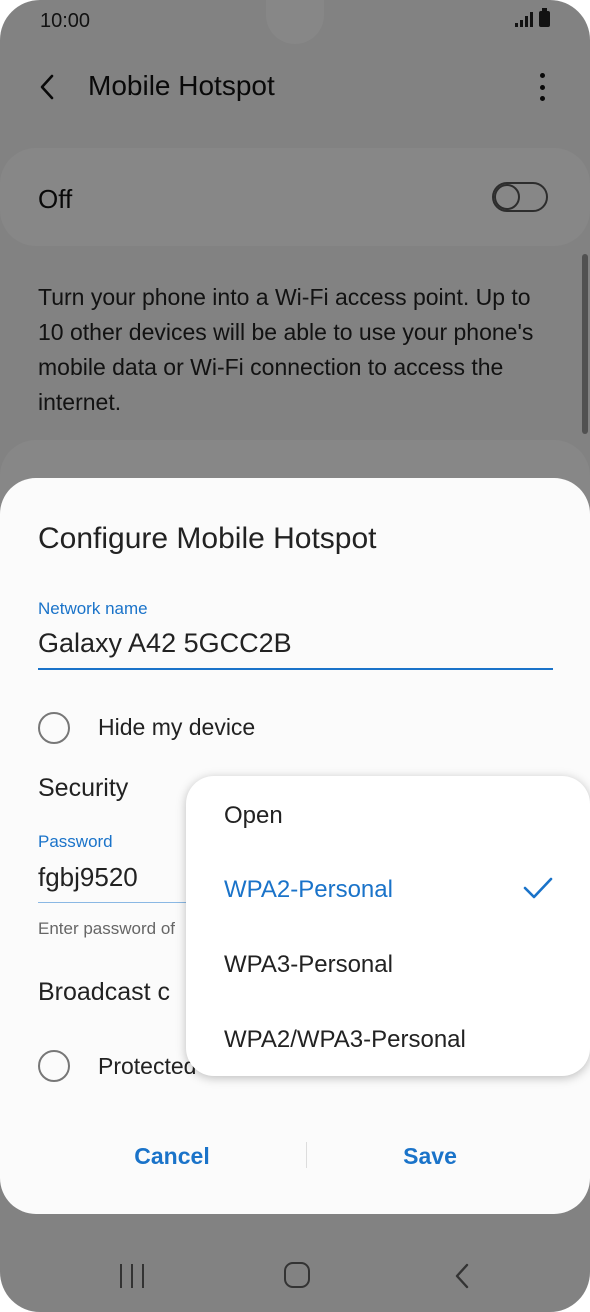  What do you see at coordinates (132, 1276) in the screenshot?
I see `recents-icon` at bounding box center [132, 1276].